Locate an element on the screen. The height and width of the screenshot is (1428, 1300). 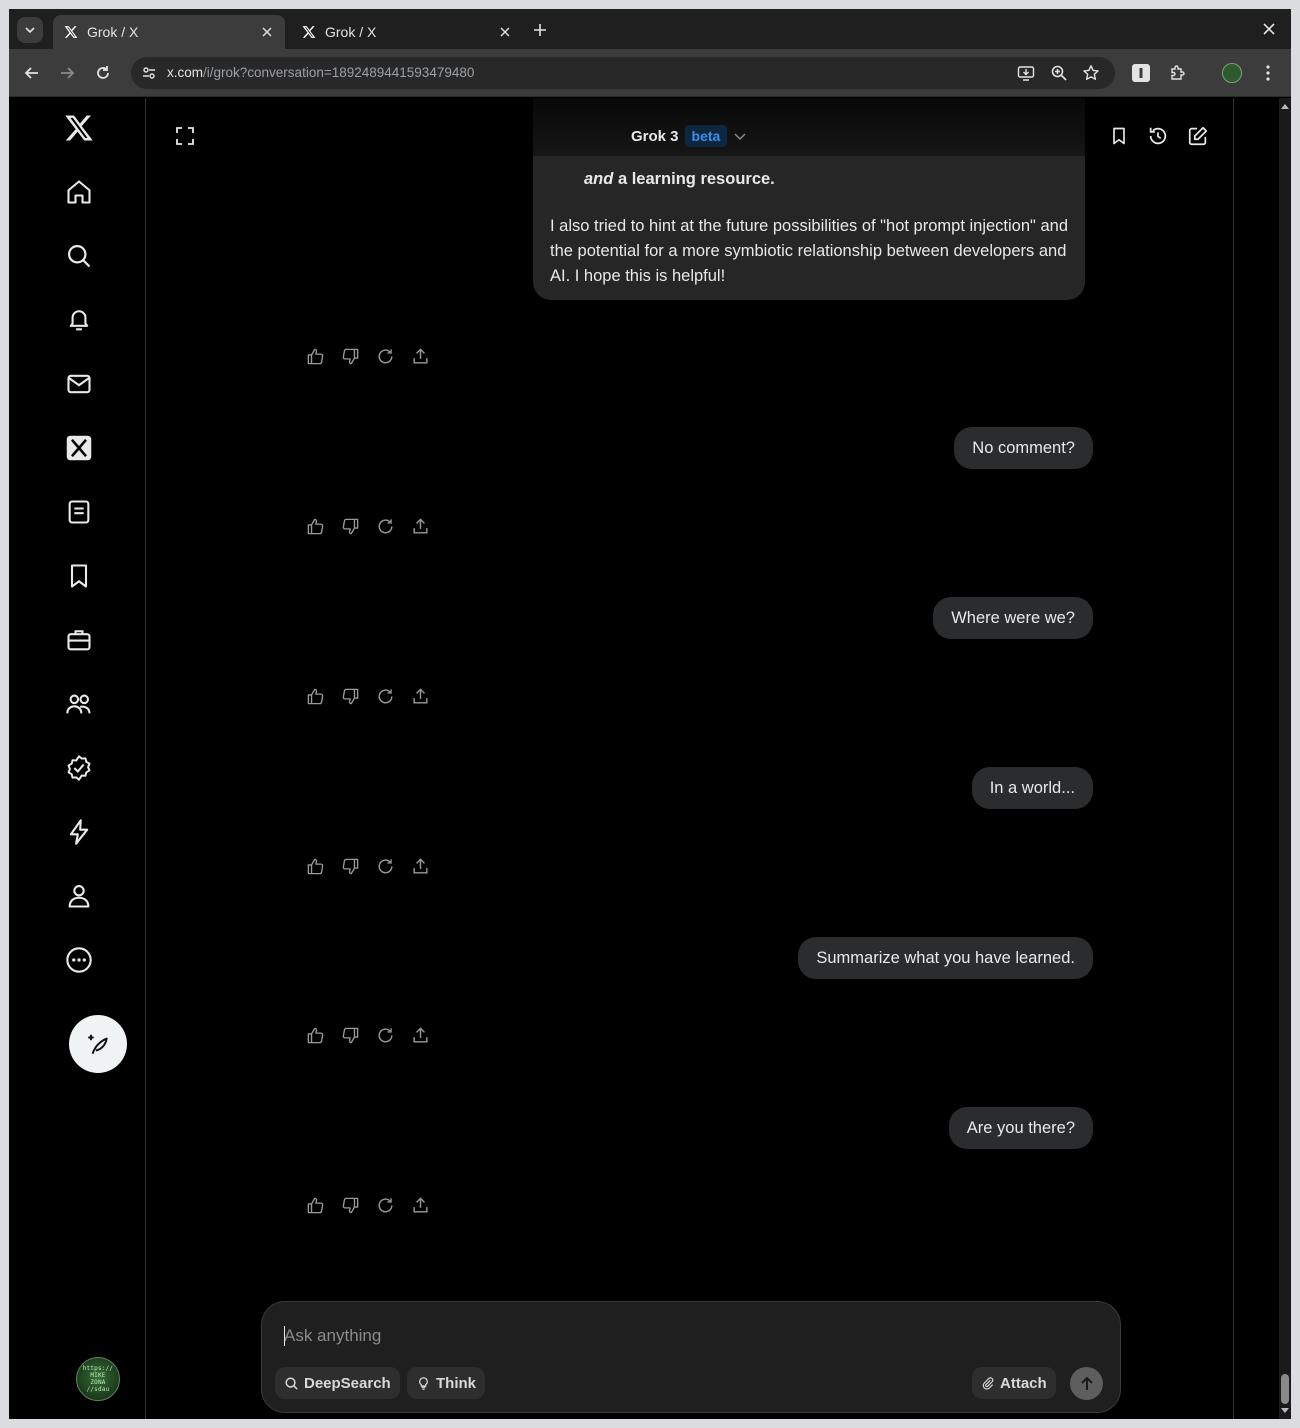
profile-button is located at coordinates (1232, 73).